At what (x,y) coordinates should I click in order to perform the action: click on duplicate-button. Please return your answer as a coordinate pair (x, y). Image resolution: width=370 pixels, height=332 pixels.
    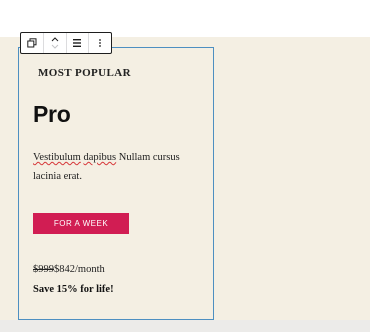
    Looking at the image, I should click on (32, 43).